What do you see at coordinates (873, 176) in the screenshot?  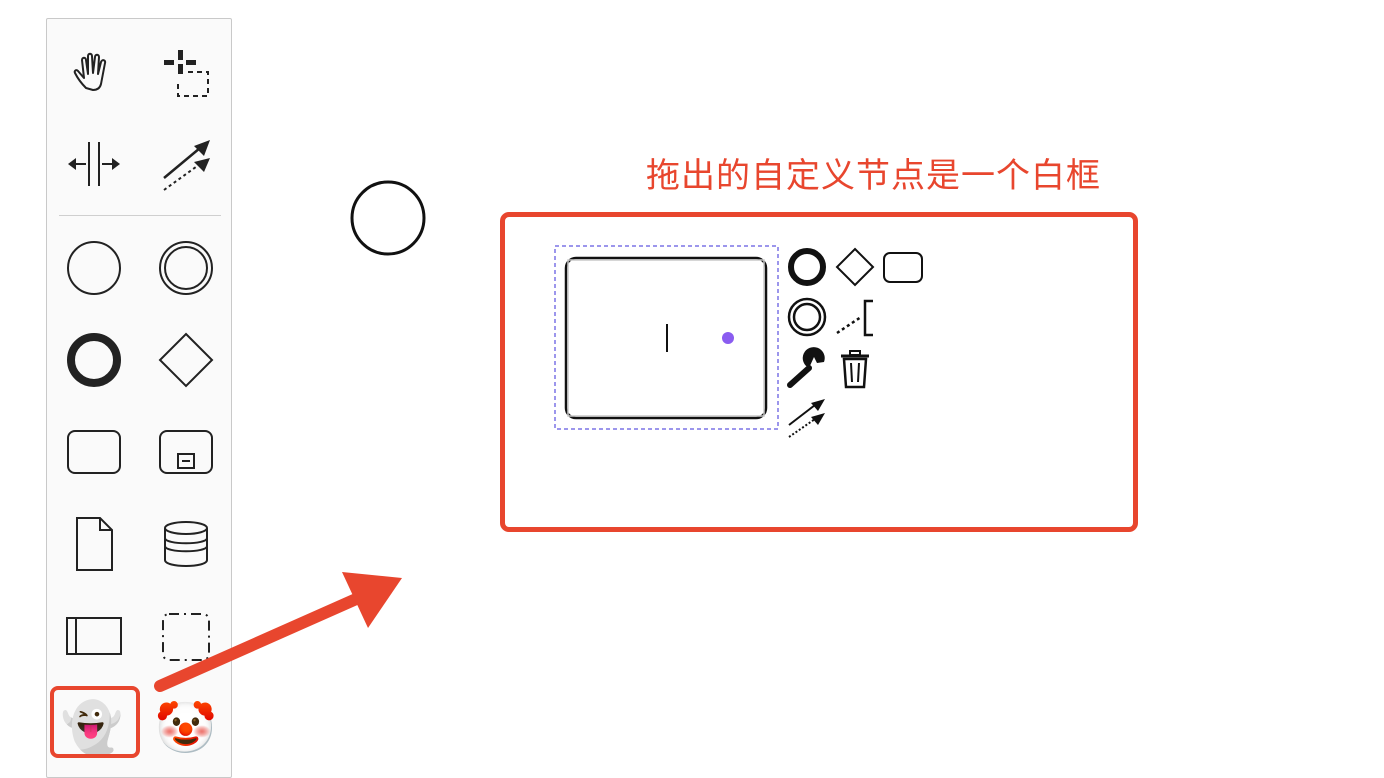 I see `annotation-text: 拖出的自定义节点是一个白框` at bounding box center [873, 176].